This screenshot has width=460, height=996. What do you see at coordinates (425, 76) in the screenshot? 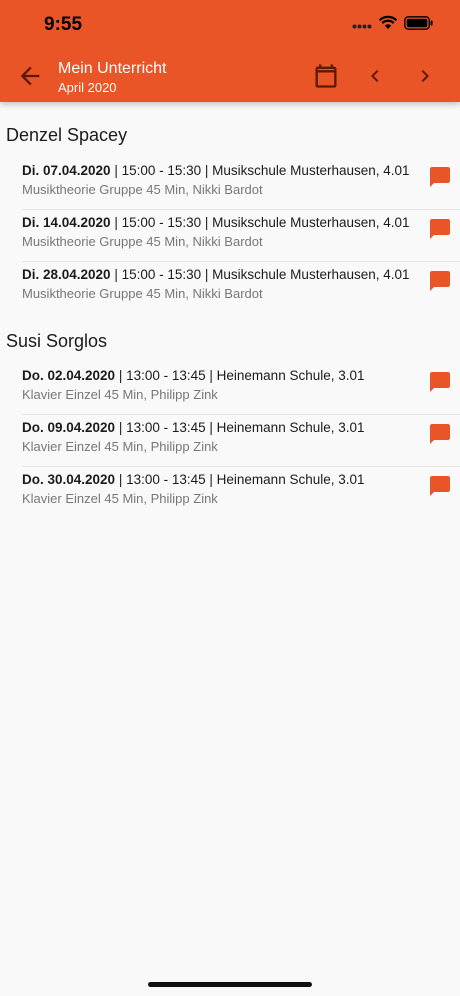
I see `chevron-right-icon` at bounding box center [425, 76].